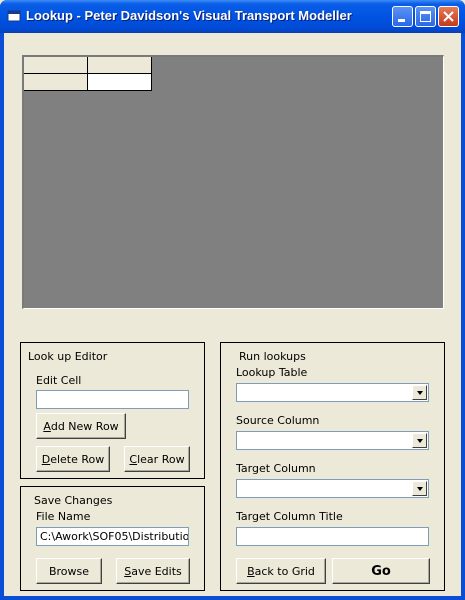  I want to click on maximize-button, so click(425, 16).